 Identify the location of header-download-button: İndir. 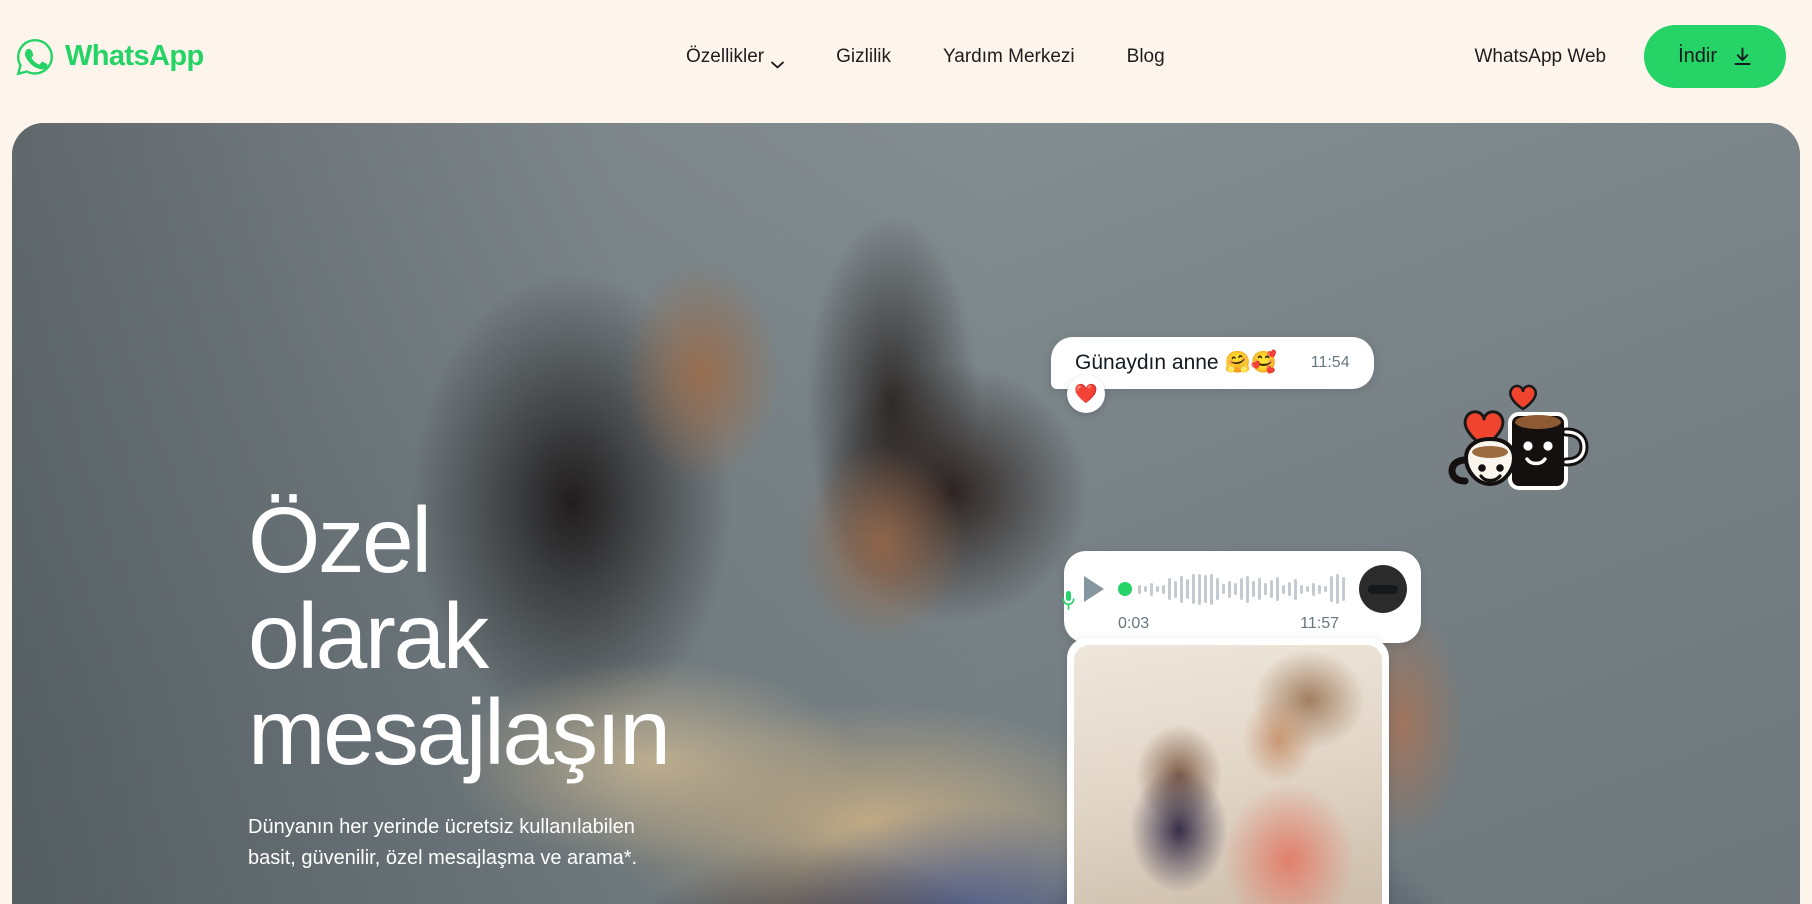
(1715, 56).